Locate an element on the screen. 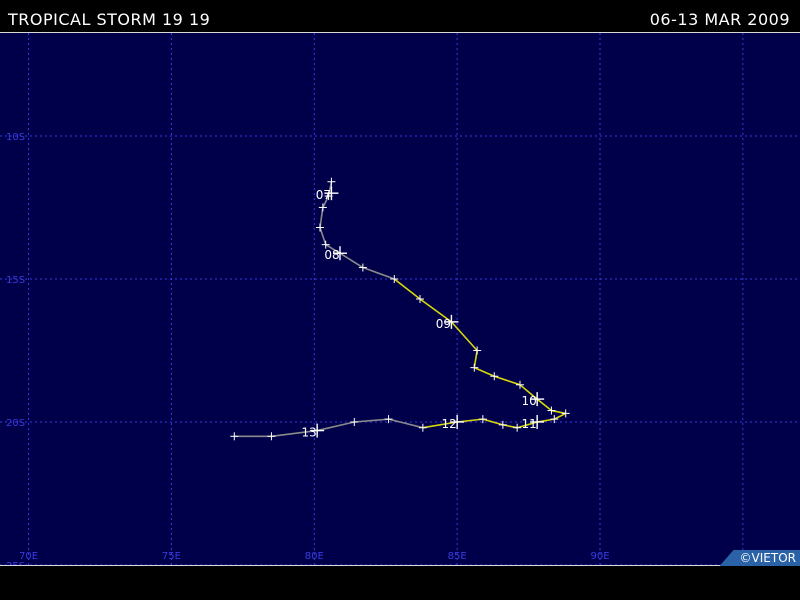 Image resolution: width=800 pixels, height=600 pixels. day-labels: 07 08 09 10 11 12 13 is located at coordinates (423, 313).